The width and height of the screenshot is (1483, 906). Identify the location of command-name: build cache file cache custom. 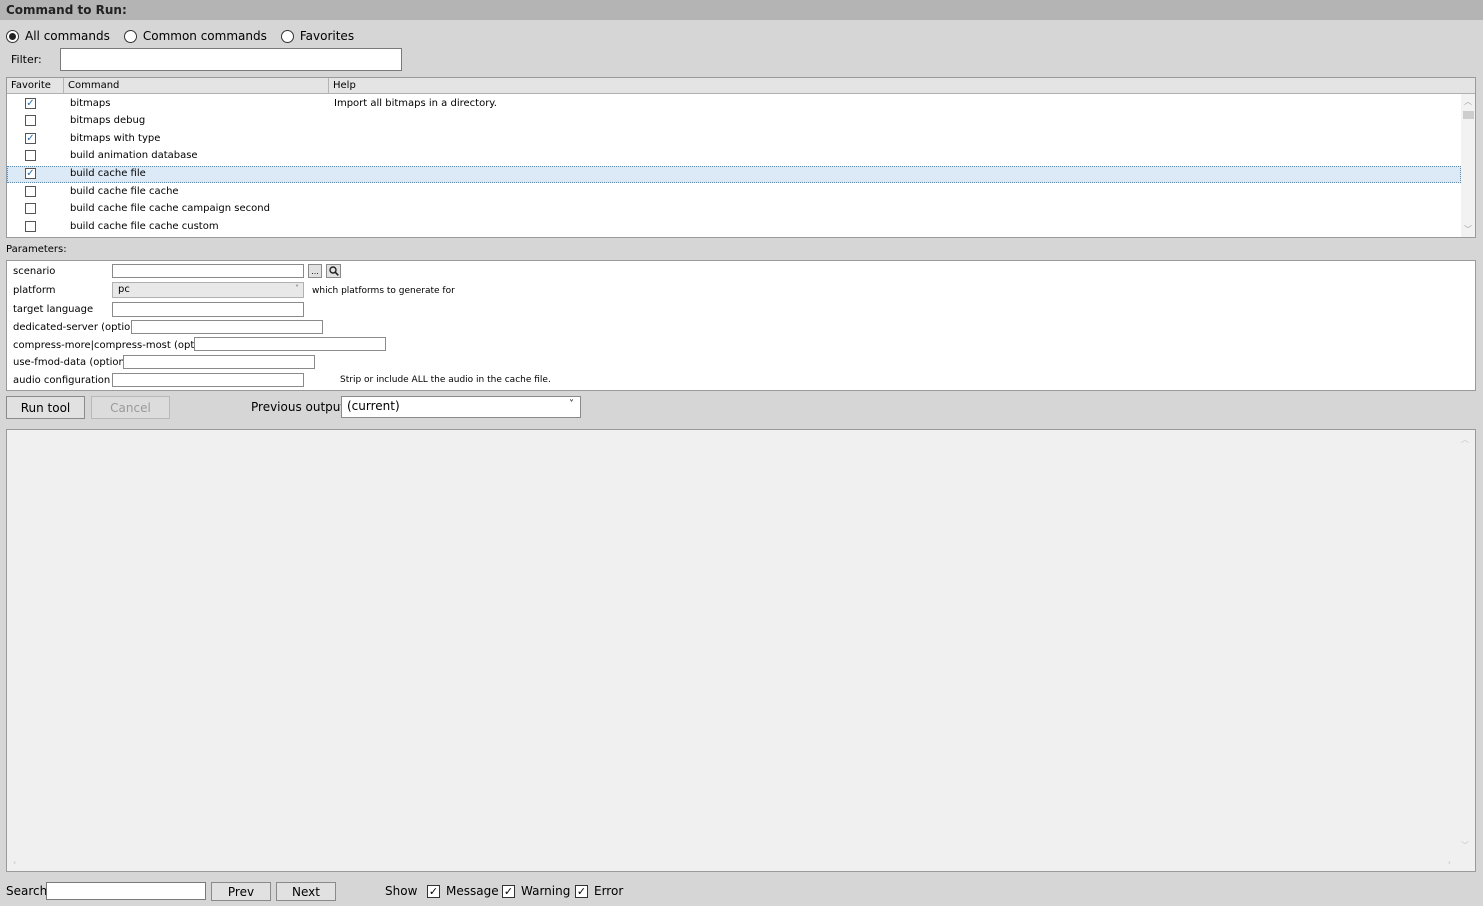
(144, 226).